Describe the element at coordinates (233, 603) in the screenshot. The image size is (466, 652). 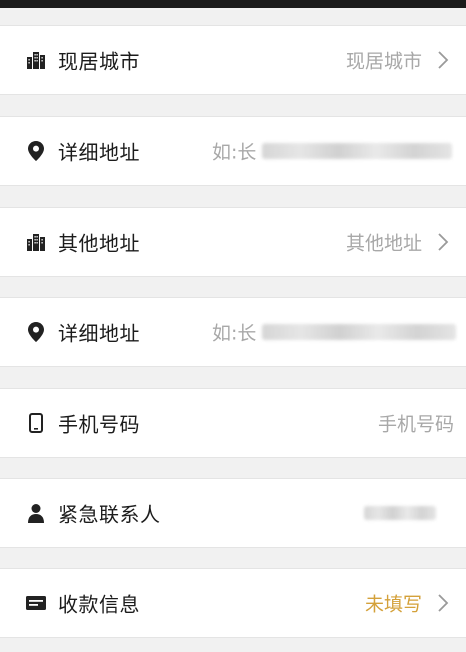
I see `row-payment-info: 收款信息 未填写` at that location.